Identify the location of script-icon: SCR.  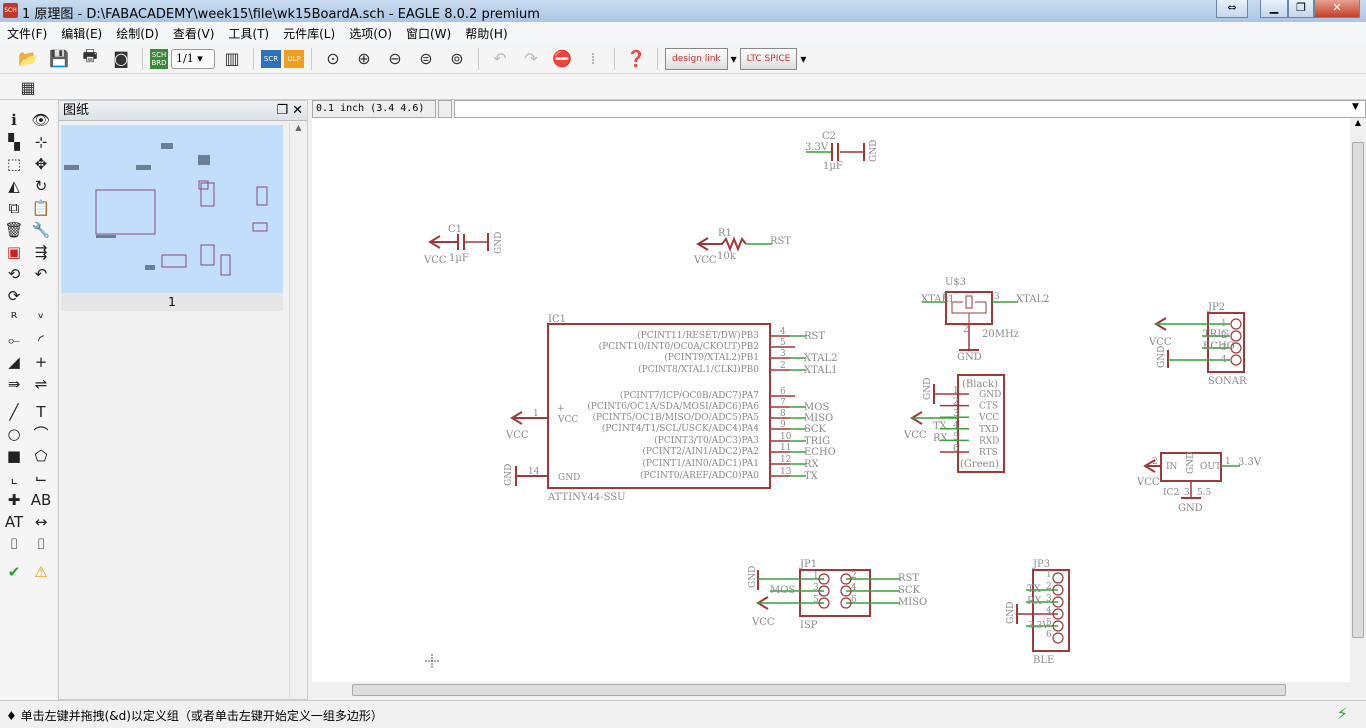
(271, 58).